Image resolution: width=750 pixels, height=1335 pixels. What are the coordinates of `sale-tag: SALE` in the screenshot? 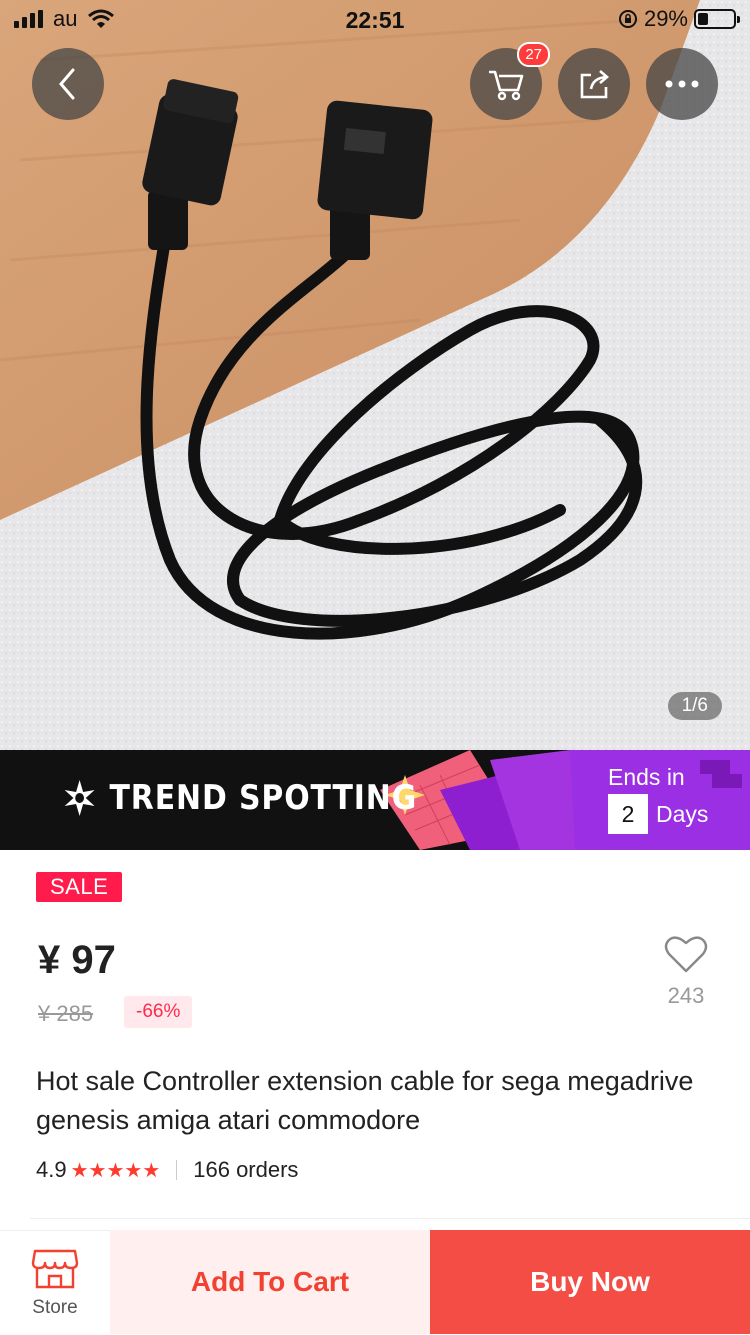 It's located at (79, 887).